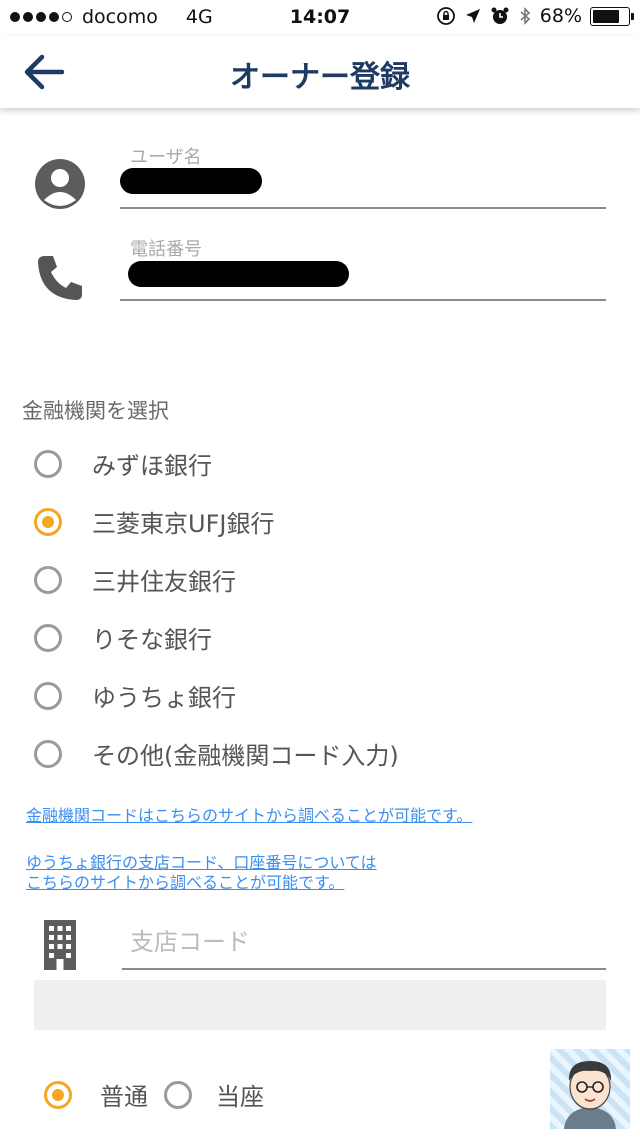 The height and width of the screenshot is (1139, 640). I want to click on status-bar: docomo 4G 14:07 68%, so click(320, 18).